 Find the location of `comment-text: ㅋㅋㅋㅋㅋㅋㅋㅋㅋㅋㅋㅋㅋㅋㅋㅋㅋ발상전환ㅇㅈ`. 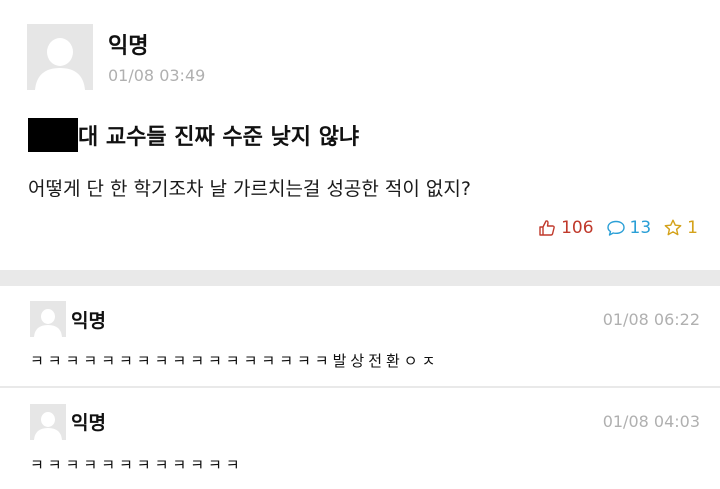

comment-text: ㅋㅋㅋㅋㅋㅋㅋㅋㅋㅋㅋㅋㅋㅋㅋㅋㅋ발상전환ㅇㅈ is located at coordinates (235, 361).